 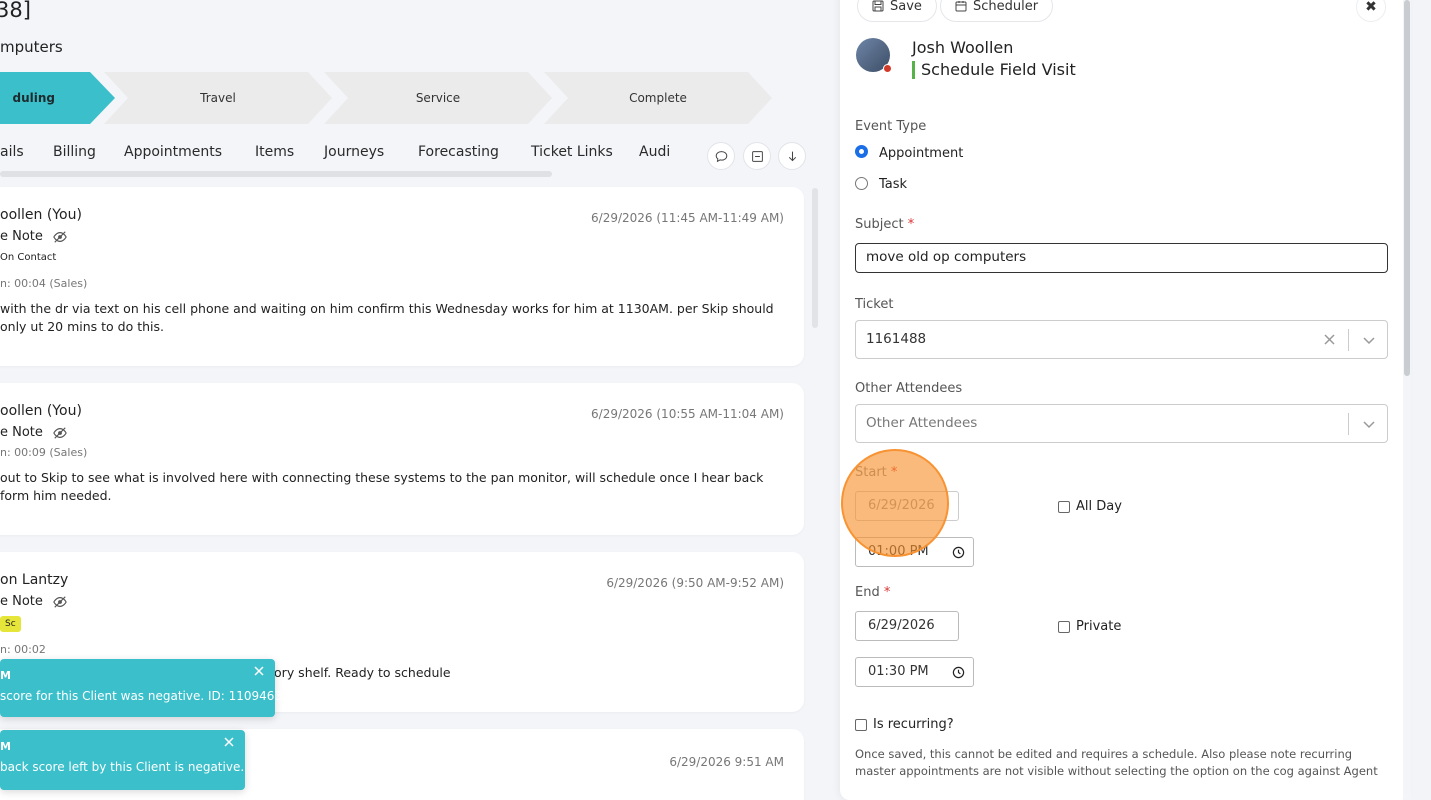 I want to click on attendees-label: Other Attendees, so click(x=909, y=388).